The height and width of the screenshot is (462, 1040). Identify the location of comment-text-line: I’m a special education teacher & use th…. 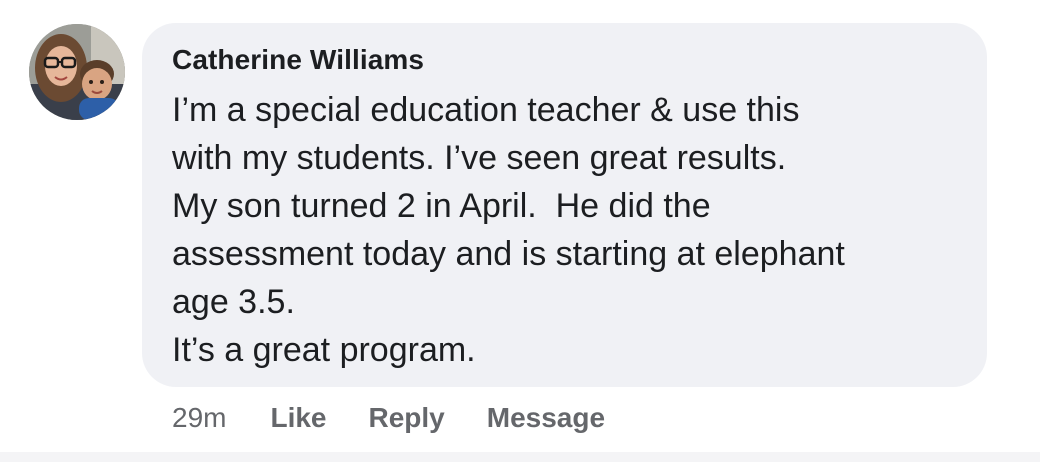
(486, 110).